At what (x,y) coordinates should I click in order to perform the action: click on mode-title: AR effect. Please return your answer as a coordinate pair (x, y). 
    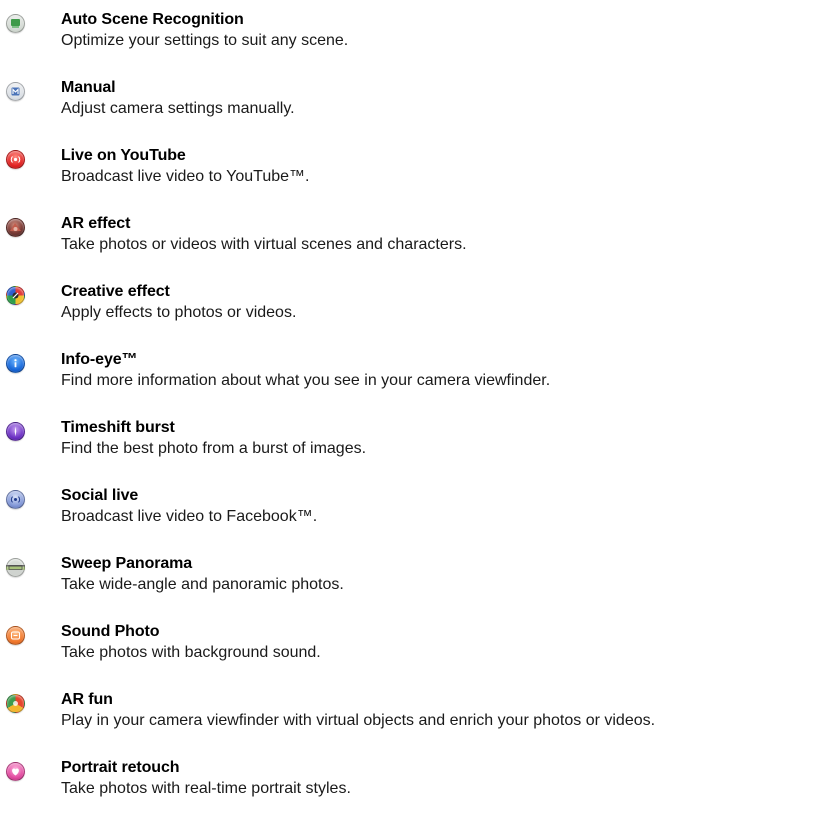
    Looking at the image, I should click on (96, 223).